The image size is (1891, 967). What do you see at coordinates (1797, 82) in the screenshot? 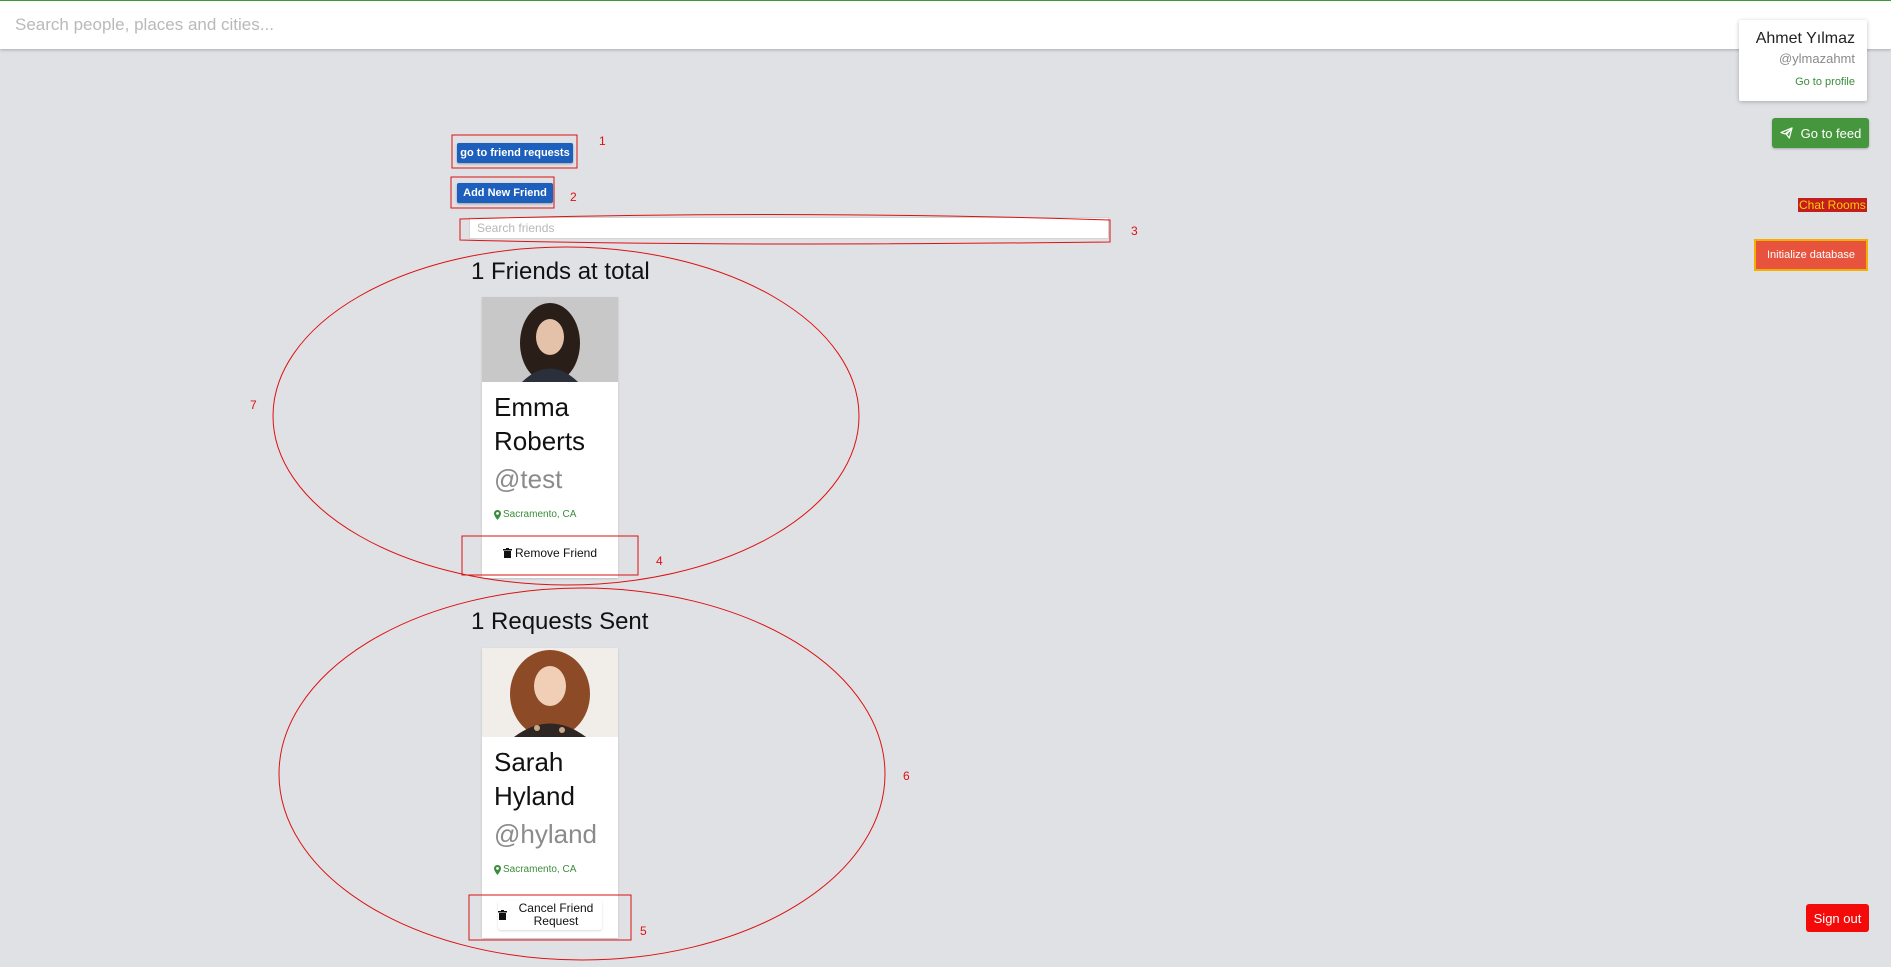
I see `go-to-profile-link: Go to profile` at bounding box center [1797, 82].